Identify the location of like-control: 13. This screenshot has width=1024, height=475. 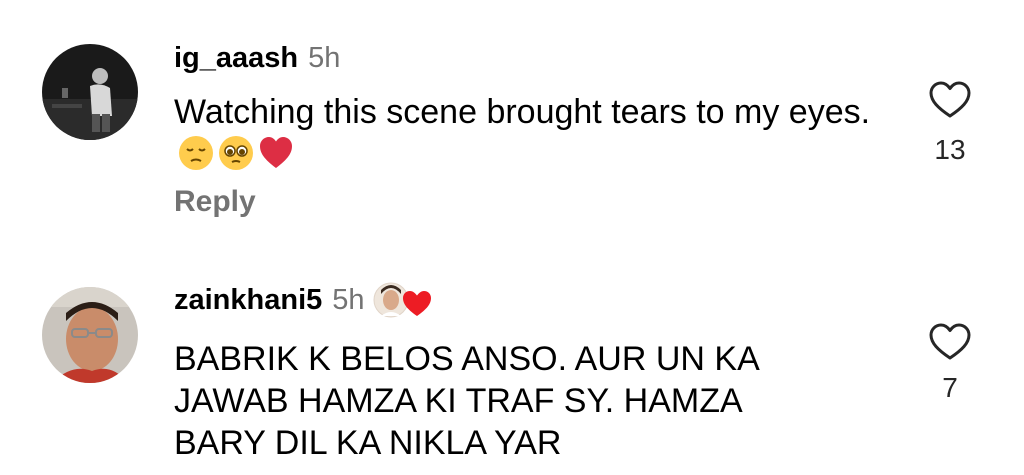
(950, 123).